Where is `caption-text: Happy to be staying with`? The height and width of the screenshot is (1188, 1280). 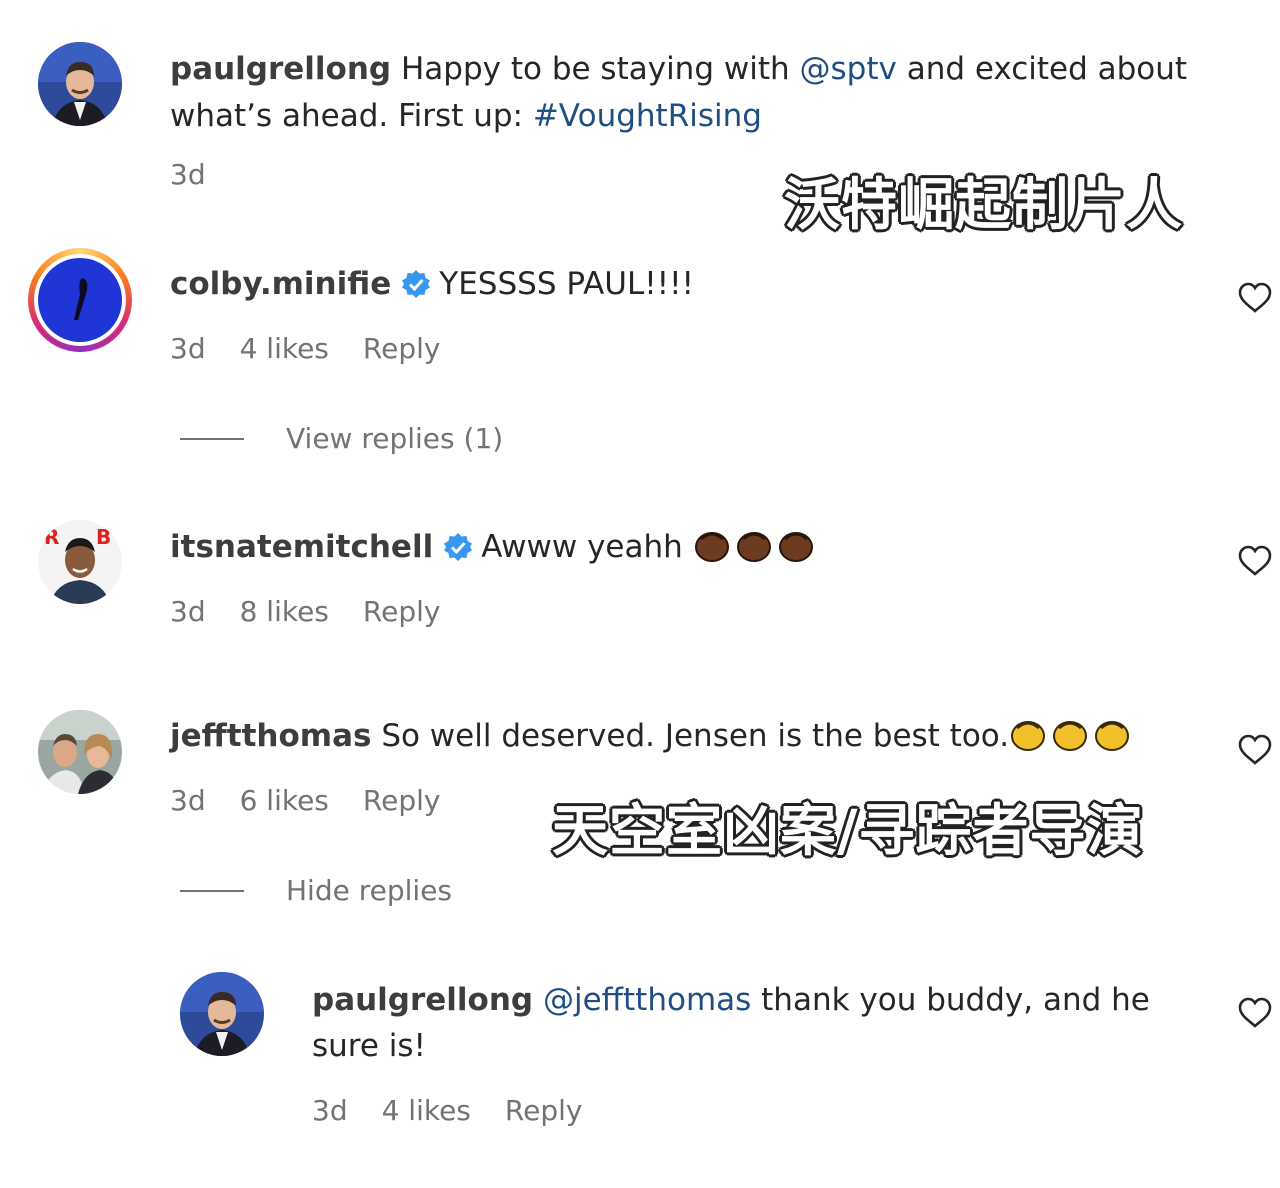 caption-text: Happy to be staying with is located at coordinates (600, 69).